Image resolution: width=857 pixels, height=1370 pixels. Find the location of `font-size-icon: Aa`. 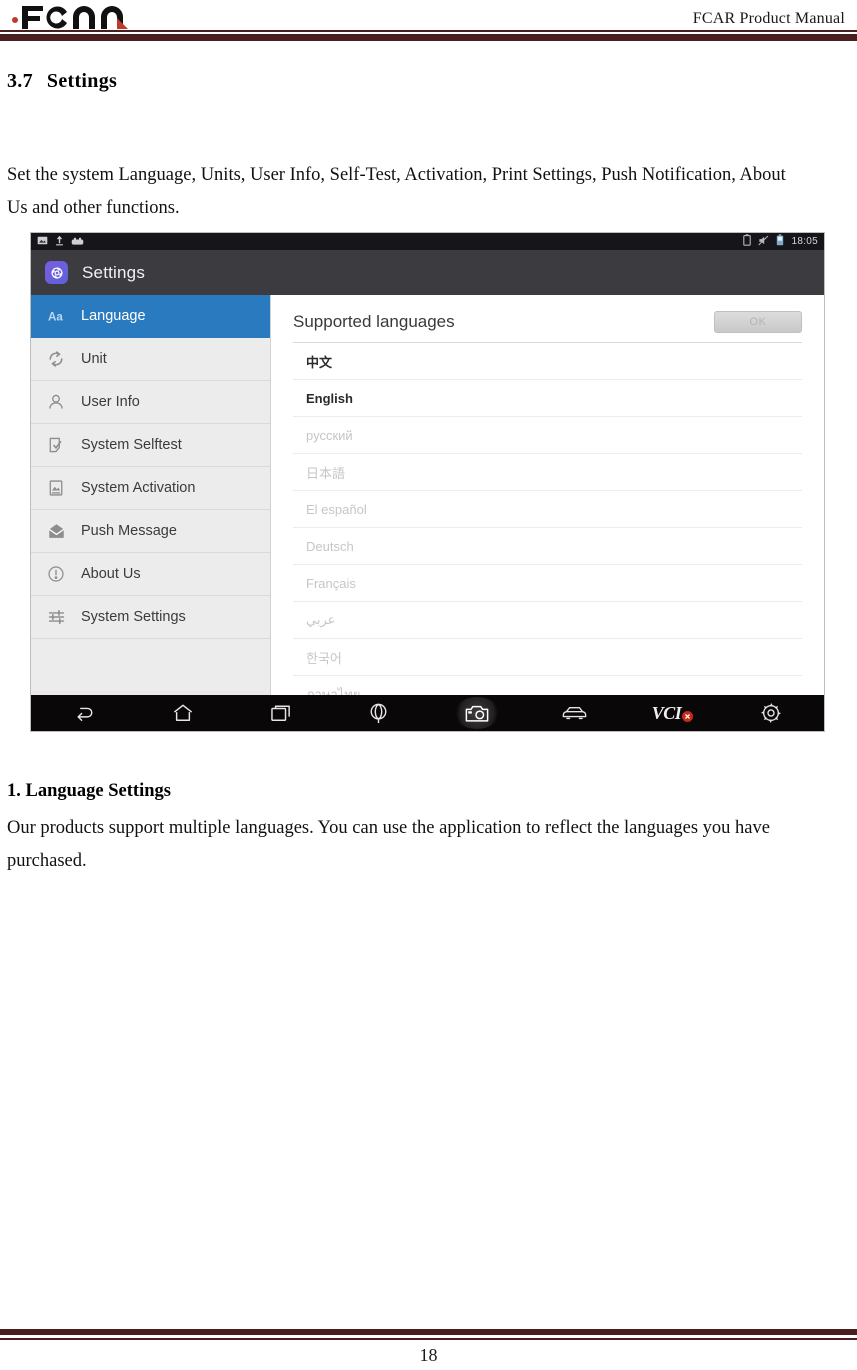

font-size-icon: Aa is located at coordinates (56, 316).